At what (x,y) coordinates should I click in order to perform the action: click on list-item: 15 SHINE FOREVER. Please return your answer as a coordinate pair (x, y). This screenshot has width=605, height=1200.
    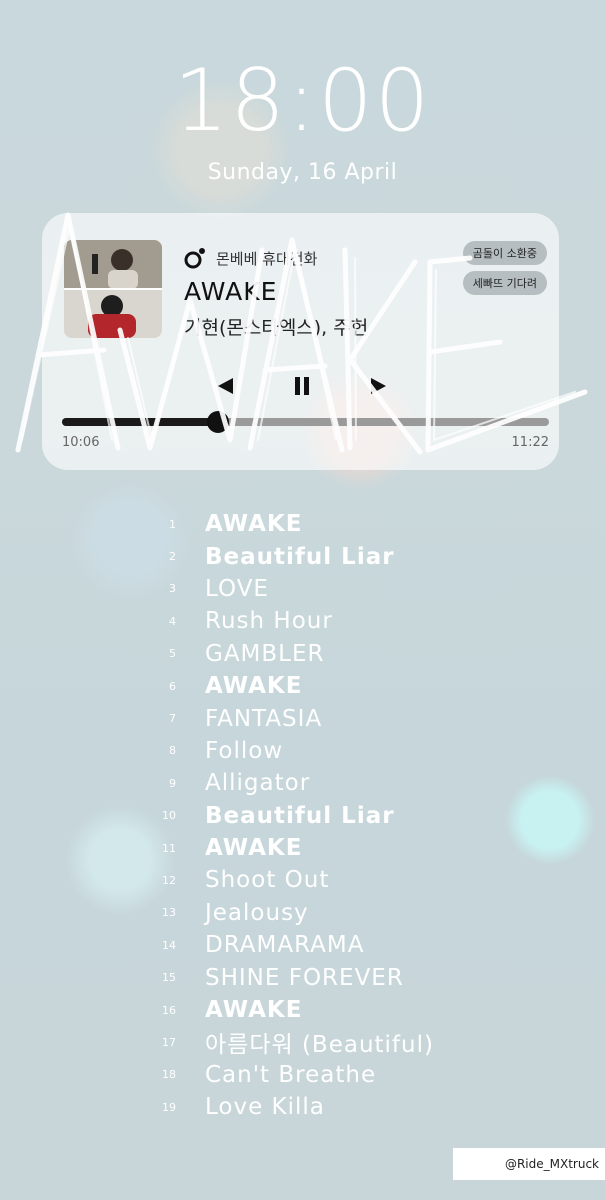
    Looking at the image, I should click on (350, 977).